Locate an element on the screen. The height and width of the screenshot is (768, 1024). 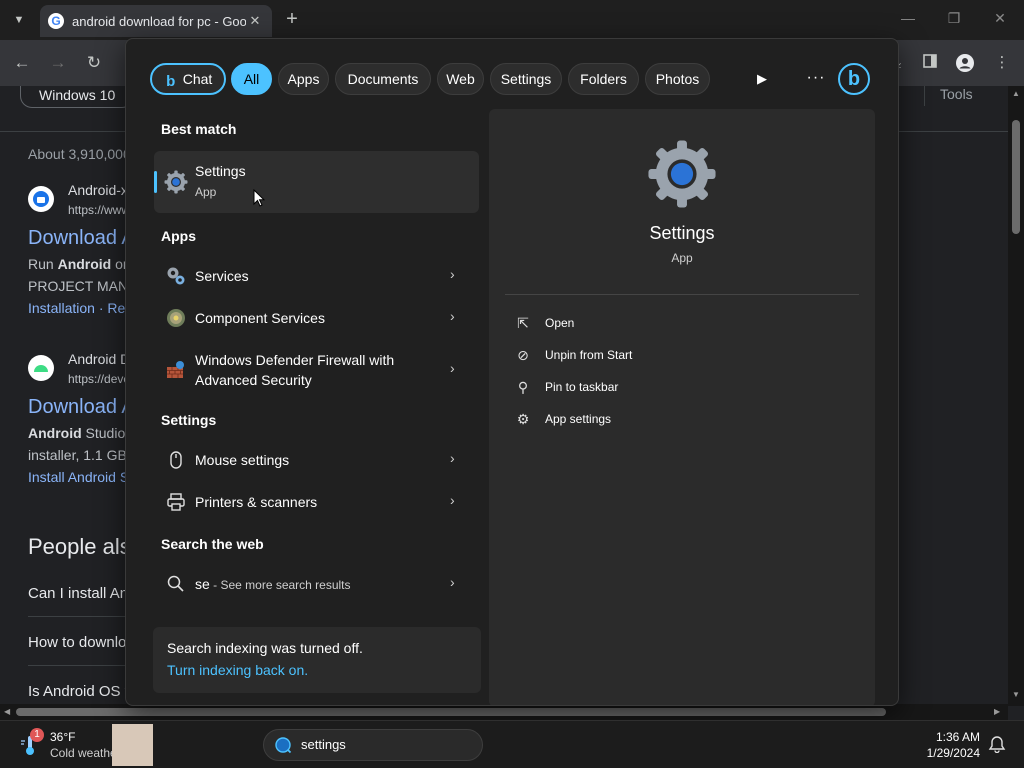
more-options-icon: ··· is located at coordinates (816, 78).